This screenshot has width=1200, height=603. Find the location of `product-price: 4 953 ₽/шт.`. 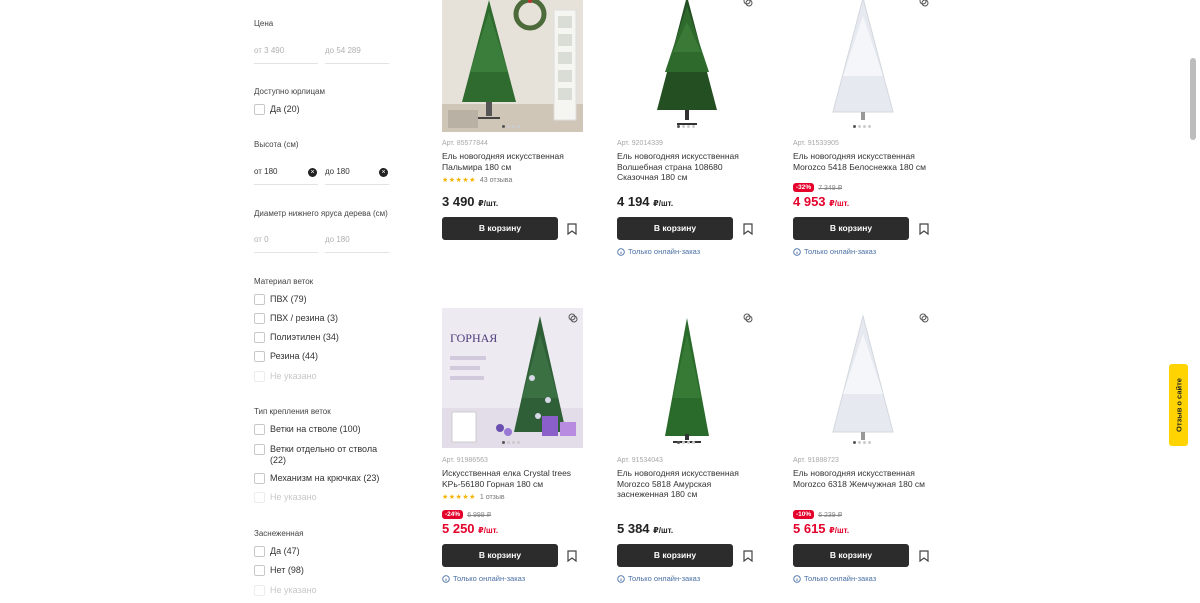

product-price: 4 953 ₽/шт. is located at coordinates (821, 201).